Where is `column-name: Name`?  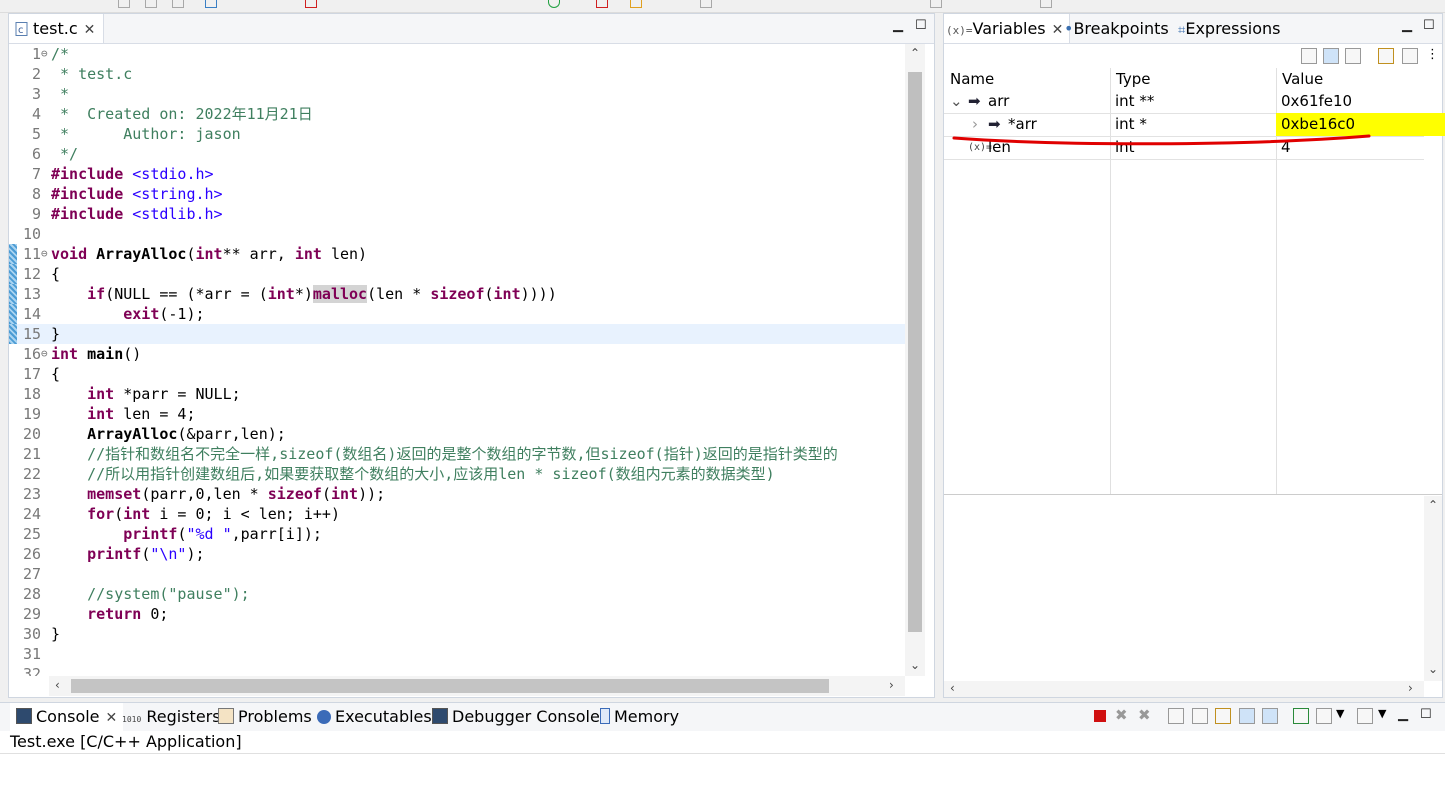
column-name: Name is located at coordinates (972, 79).